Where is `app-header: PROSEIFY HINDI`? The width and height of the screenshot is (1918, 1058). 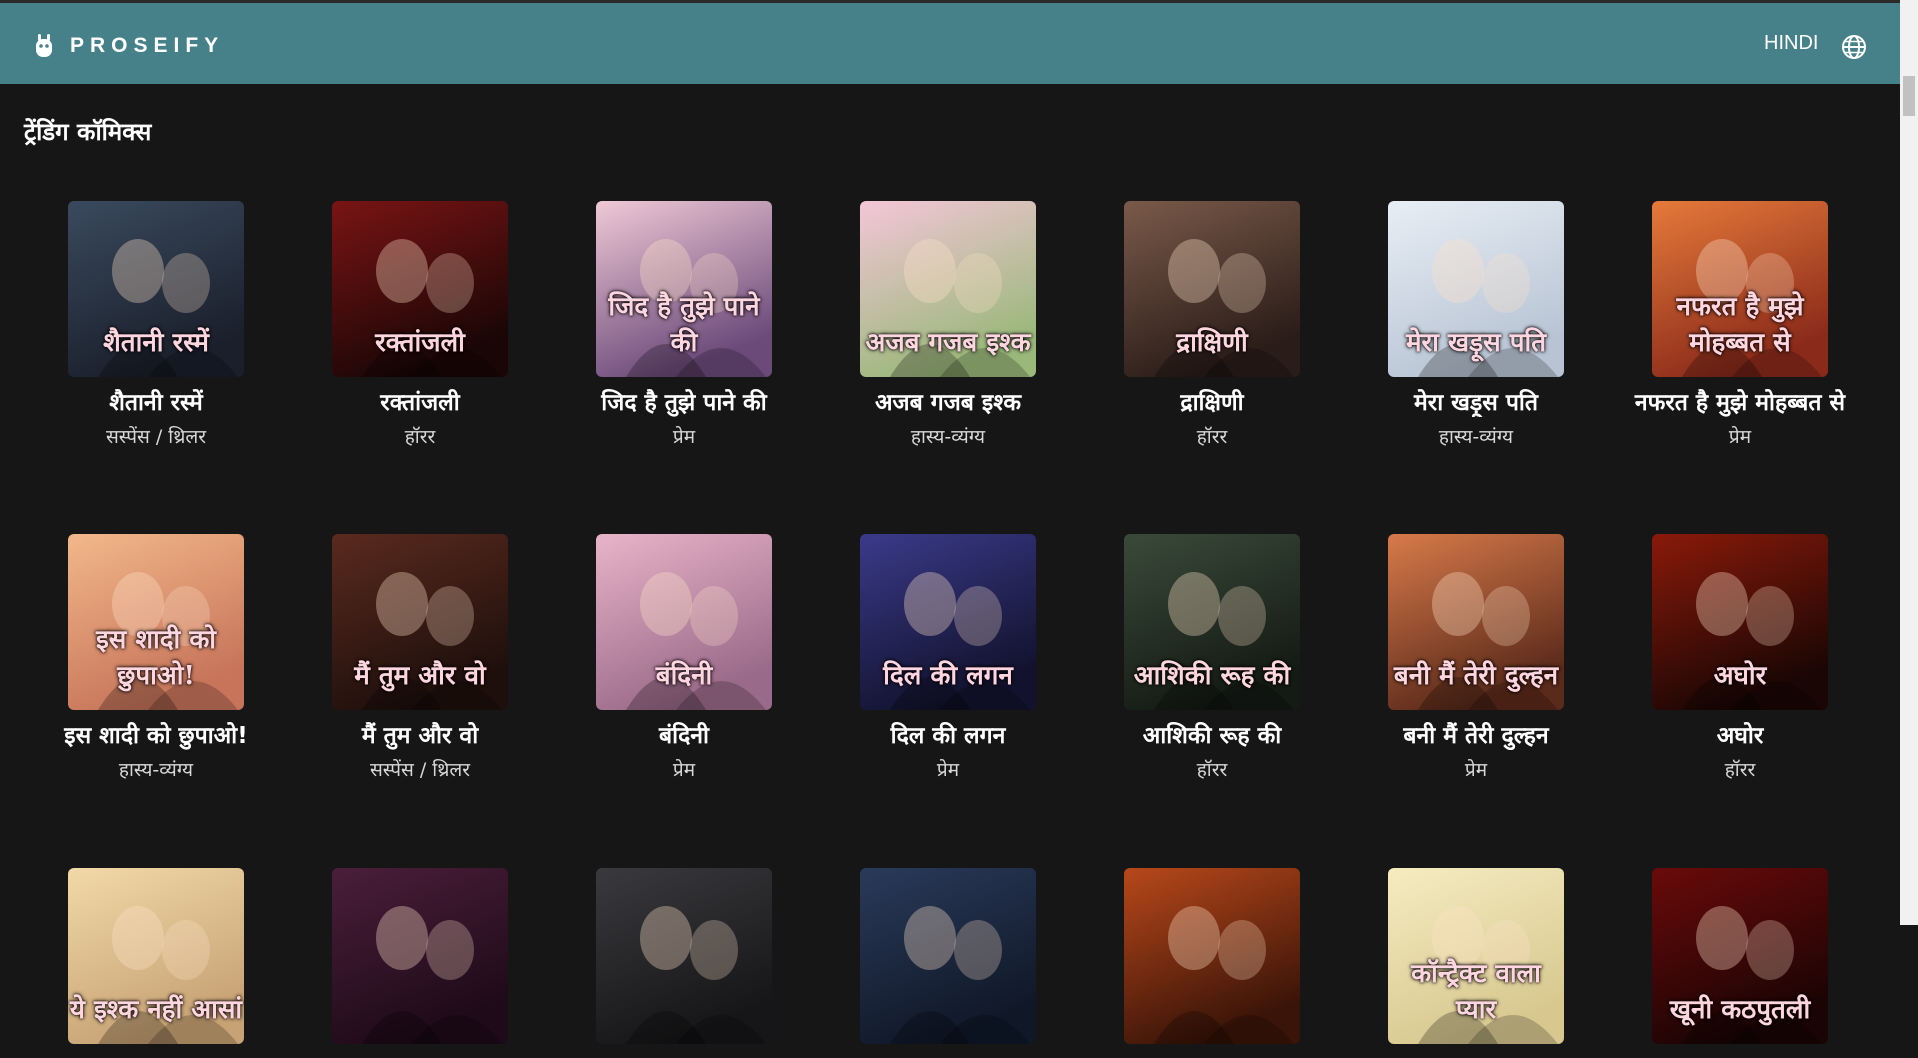
app-header: PROSEIFY HINDI is located at coordinates (950, 43).